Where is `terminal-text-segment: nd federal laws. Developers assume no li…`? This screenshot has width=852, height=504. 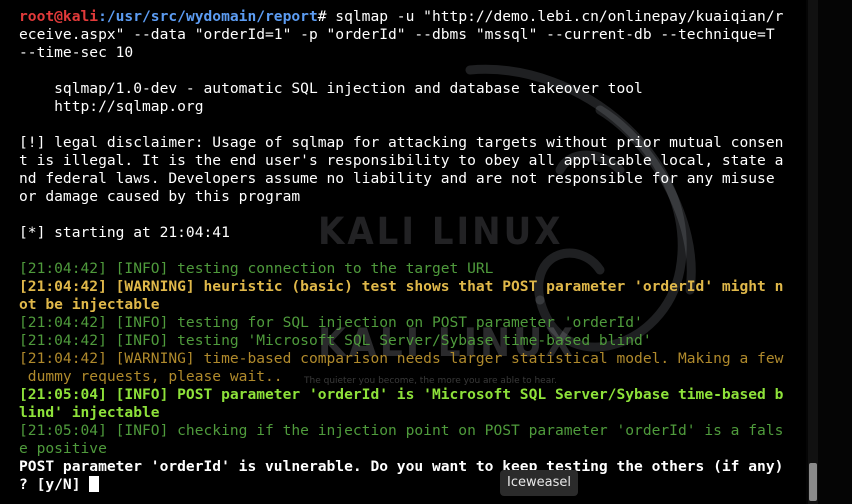
terminal-text-segment: nd federal laws. Developers assume no li… is located at coordinates (401, 178).